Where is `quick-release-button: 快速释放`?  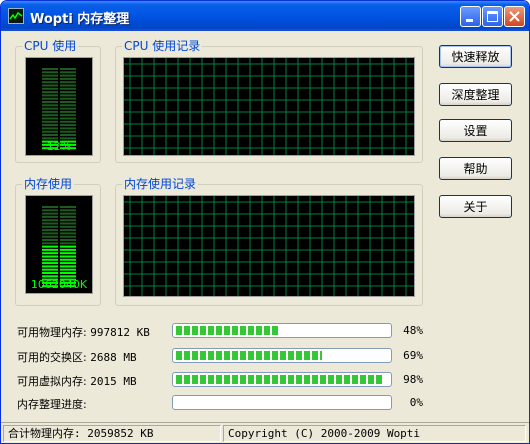 quick-release-button: 快速释放 is located at coordinates (475, 56).